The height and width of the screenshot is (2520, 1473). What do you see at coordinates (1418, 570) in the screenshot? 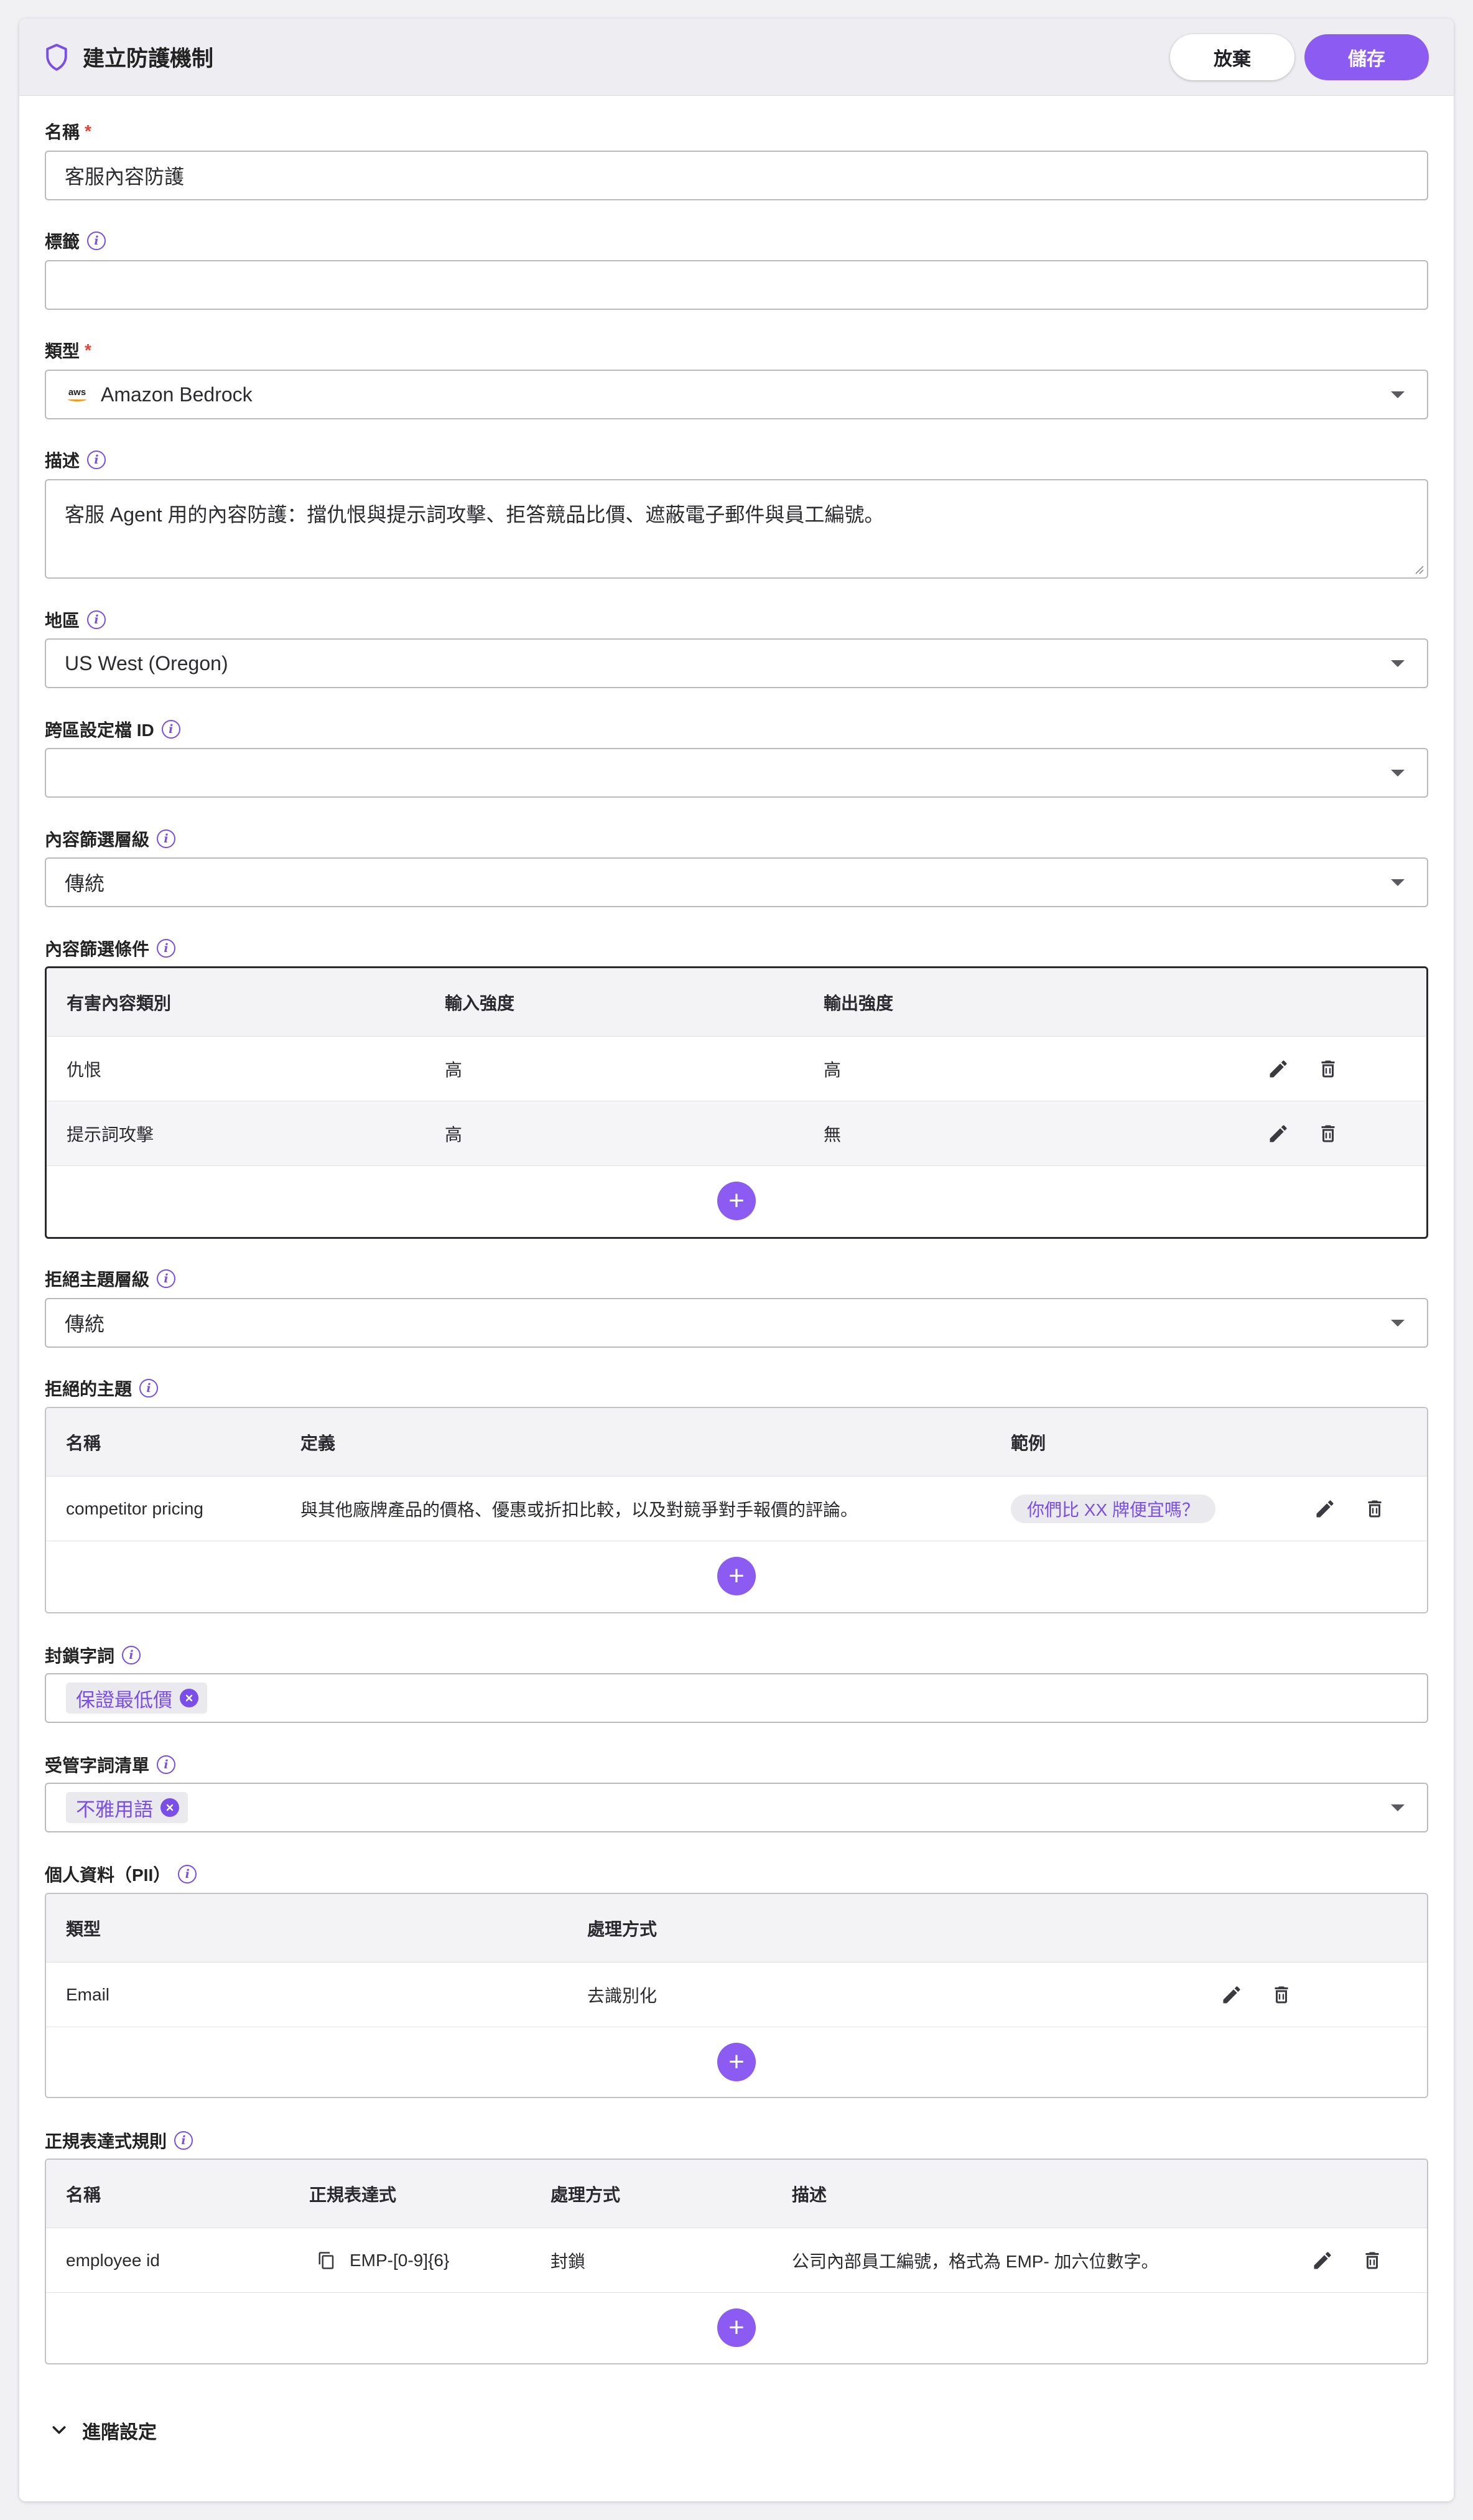
I see `resize-handle-icon` at bounding box center [1418, 570].